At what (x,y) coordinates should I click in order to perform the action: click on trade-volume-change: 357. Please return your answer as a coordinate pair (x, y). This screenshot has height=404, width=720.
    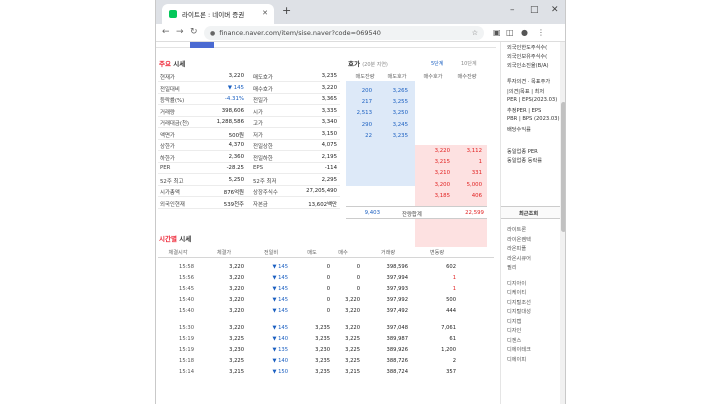
    Looking at the image, I should click on (451, 372).